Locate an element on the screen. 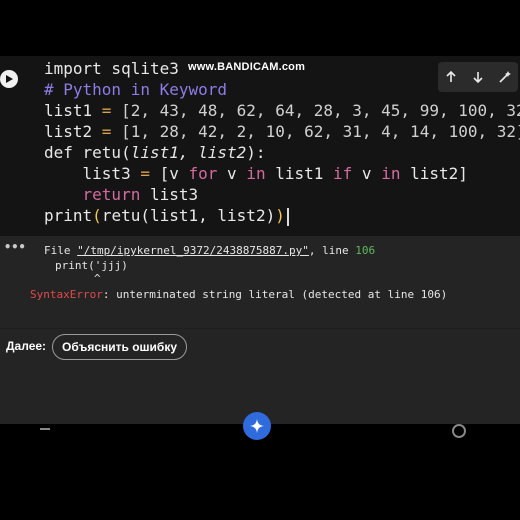 Image resolution: width=520 pixels, height=520 pixels. run-cell-button is located at coordinates (9, 79).